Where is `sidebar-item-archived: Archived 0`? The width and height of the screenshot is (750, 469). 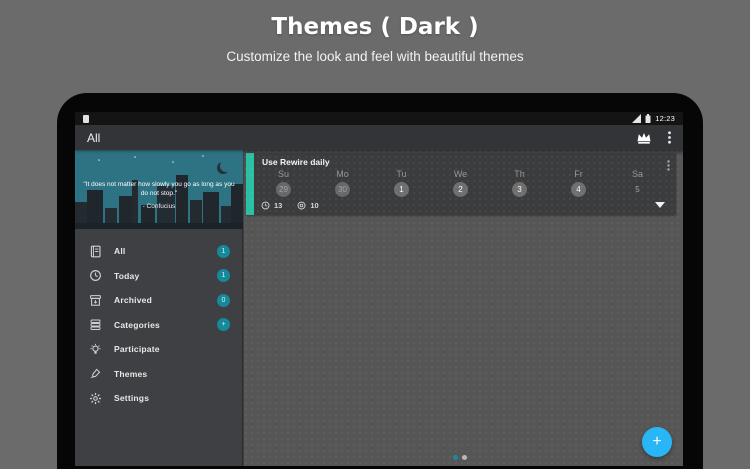
sidebar-item-archived: Archived 0 is located at coordinates (159, 300).